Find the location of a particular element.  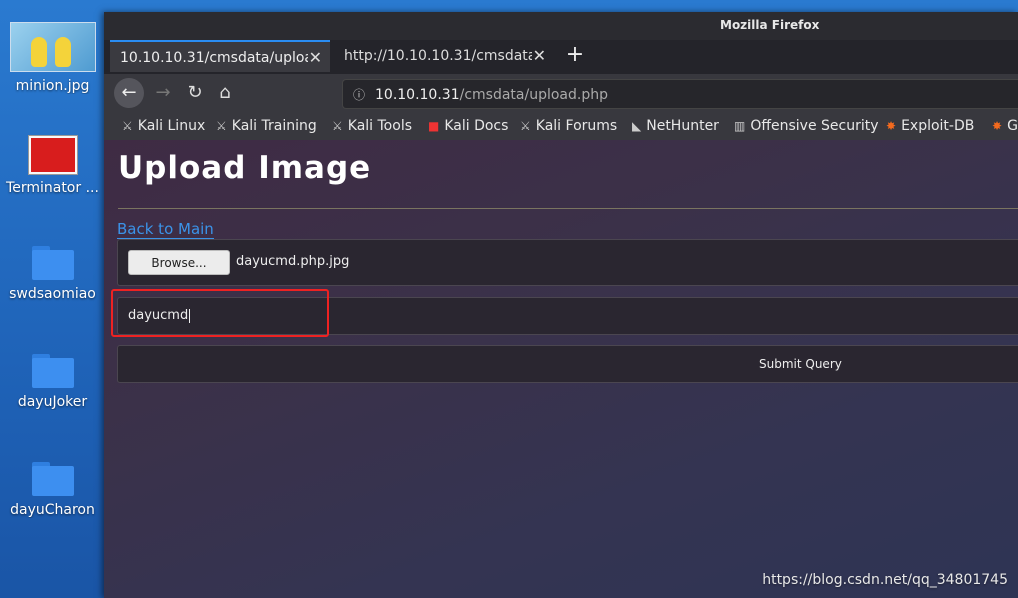

tab-title: http://10.10.10.31/cmsdata/u is located at coordinates (438, 56).